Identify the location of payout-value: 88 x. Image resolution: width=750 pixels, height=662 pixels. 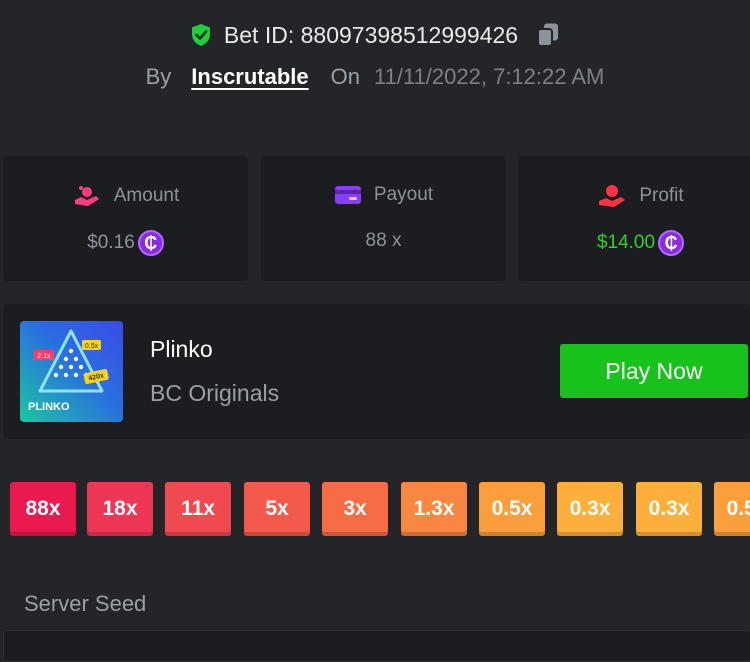
(383, 240).